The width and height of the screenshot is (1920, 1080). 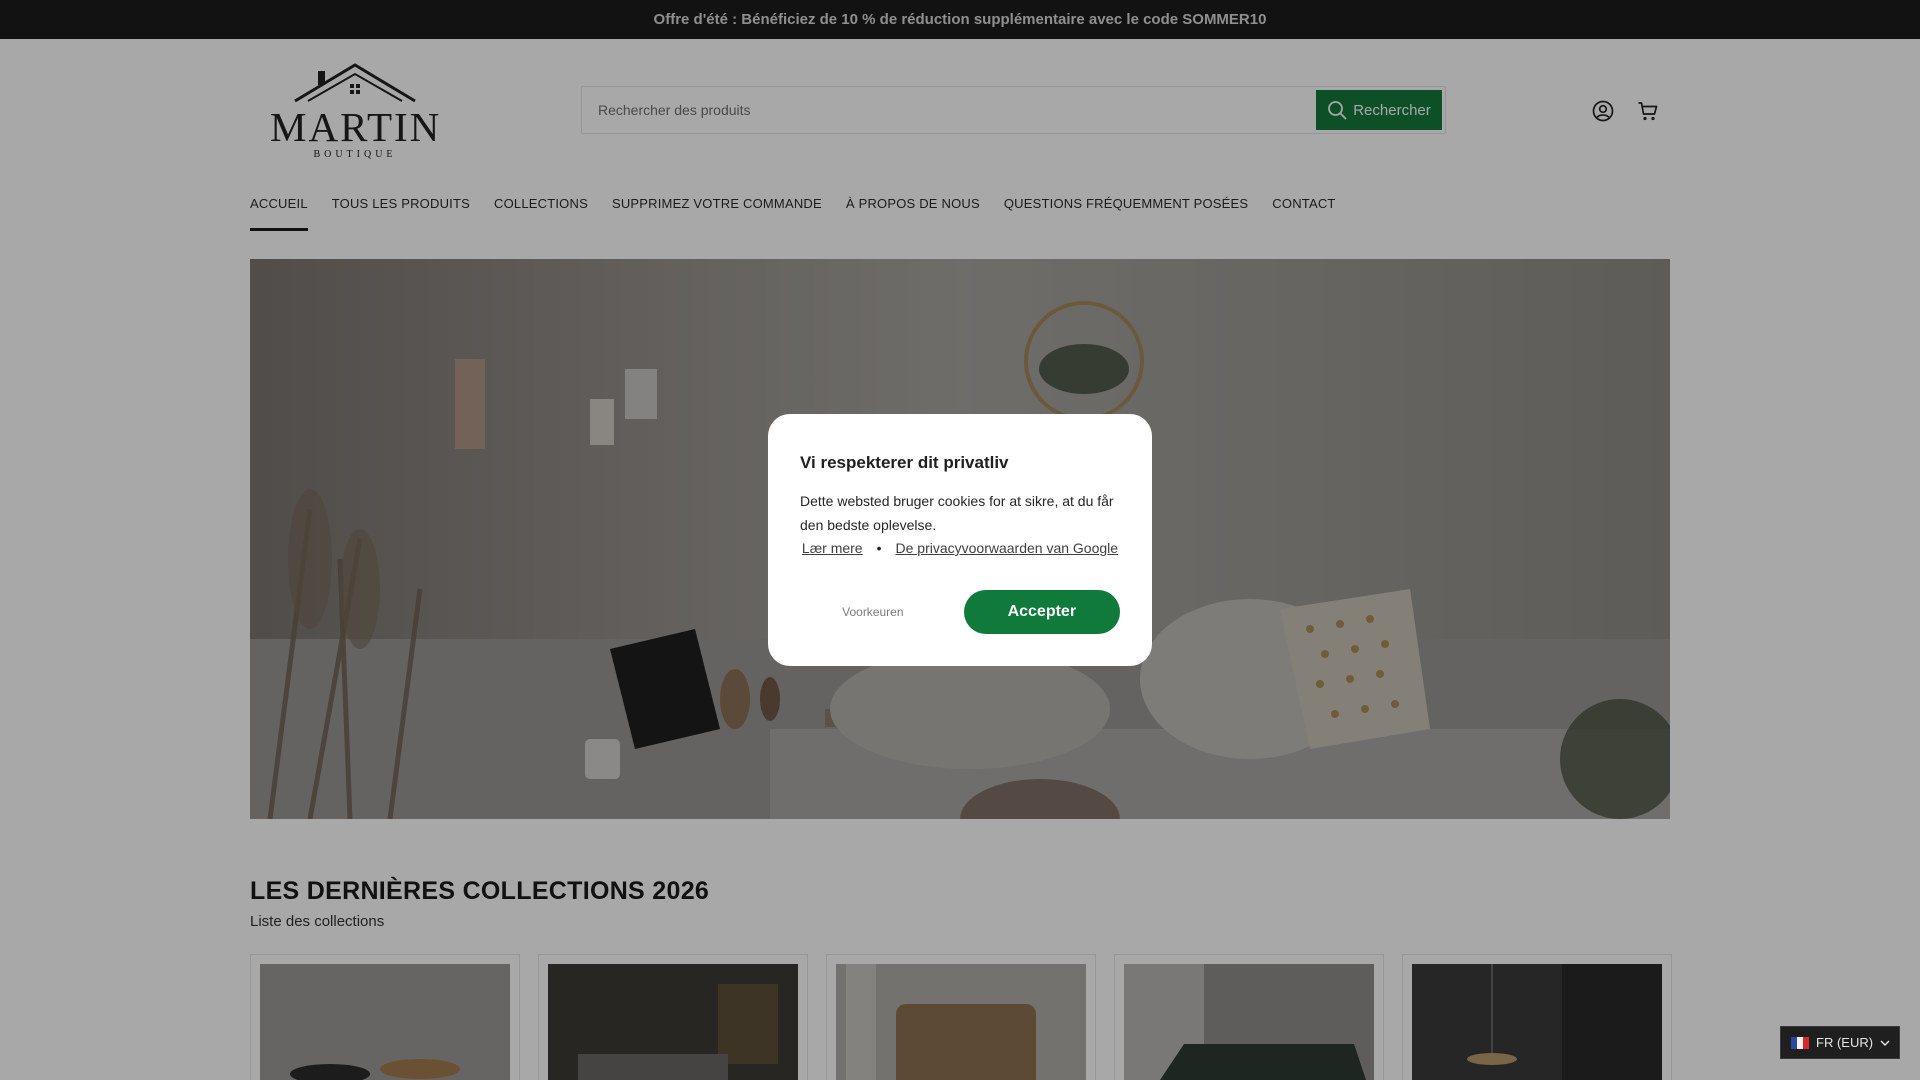 What do you see at coordinates (1885, 1043) in the screenshot?
I see `chevron-down-icon` at bounding box center [1885, 1043].